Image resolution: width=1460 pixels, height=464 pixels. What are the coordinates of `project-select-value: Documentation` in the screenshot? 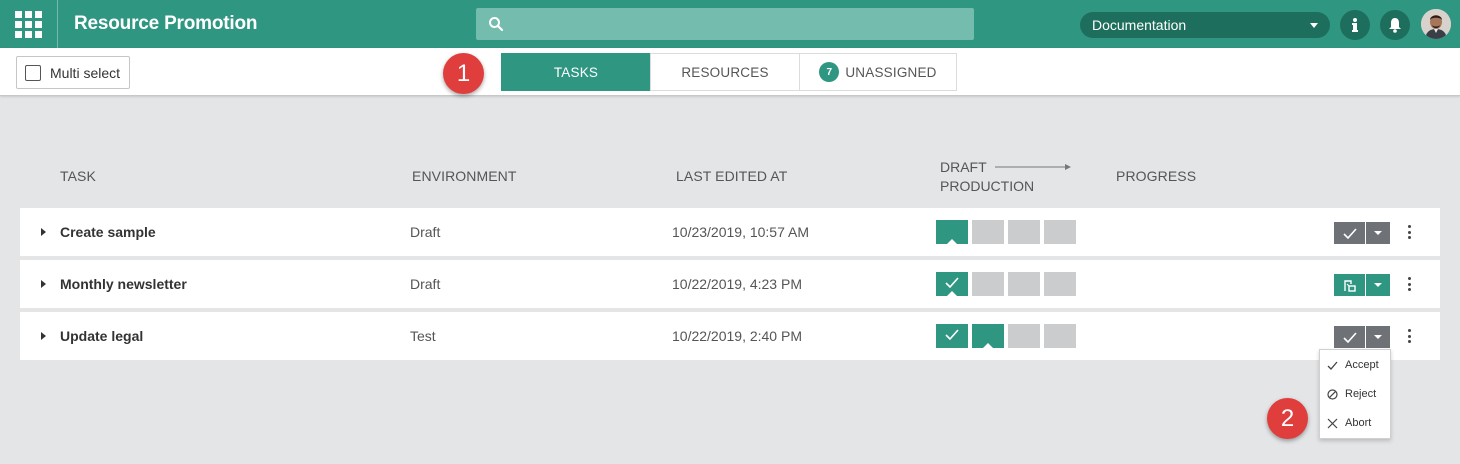 It's located at (1139, 25).